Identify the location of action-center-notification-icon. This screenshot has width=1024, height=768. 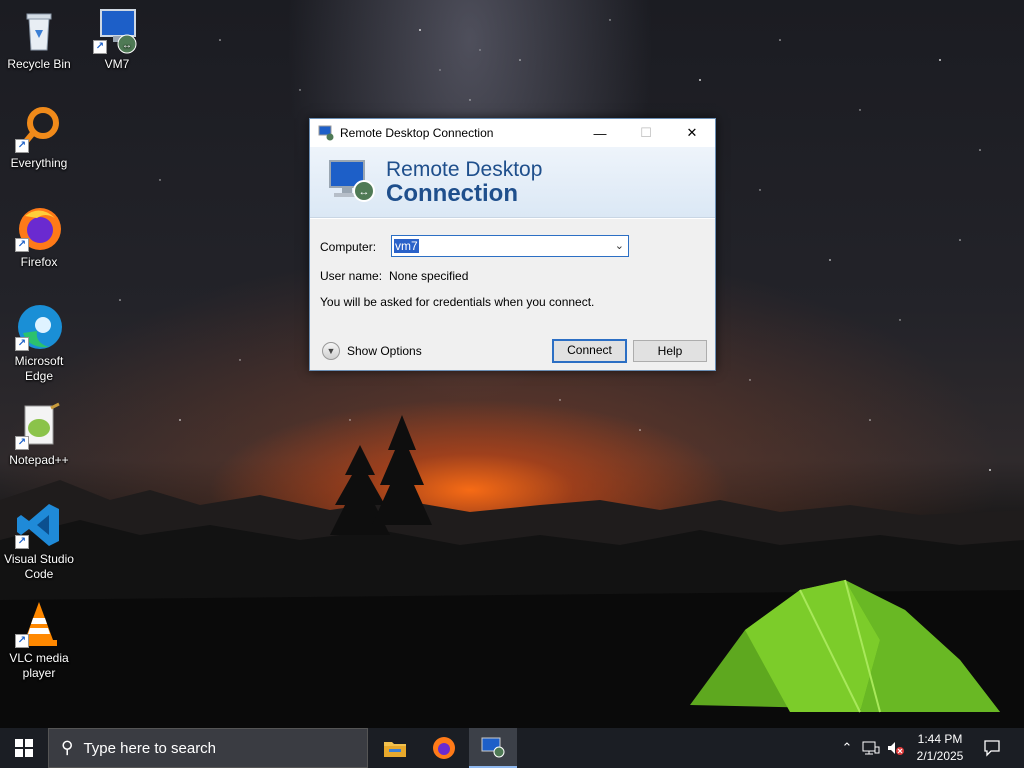
(992, 748).